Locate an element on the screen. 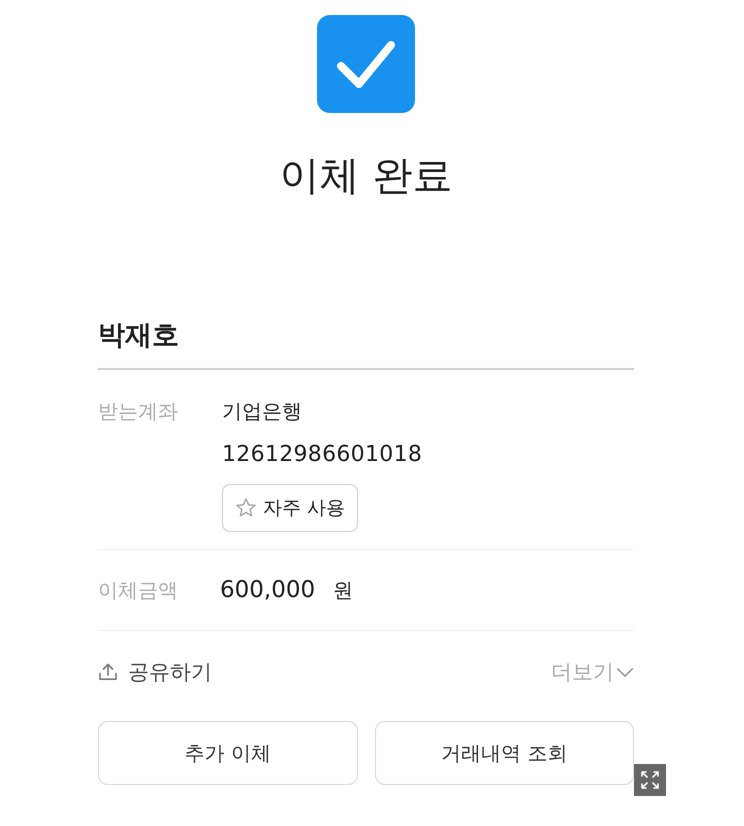  checkmark-icon is located at coordinates (366, 64).